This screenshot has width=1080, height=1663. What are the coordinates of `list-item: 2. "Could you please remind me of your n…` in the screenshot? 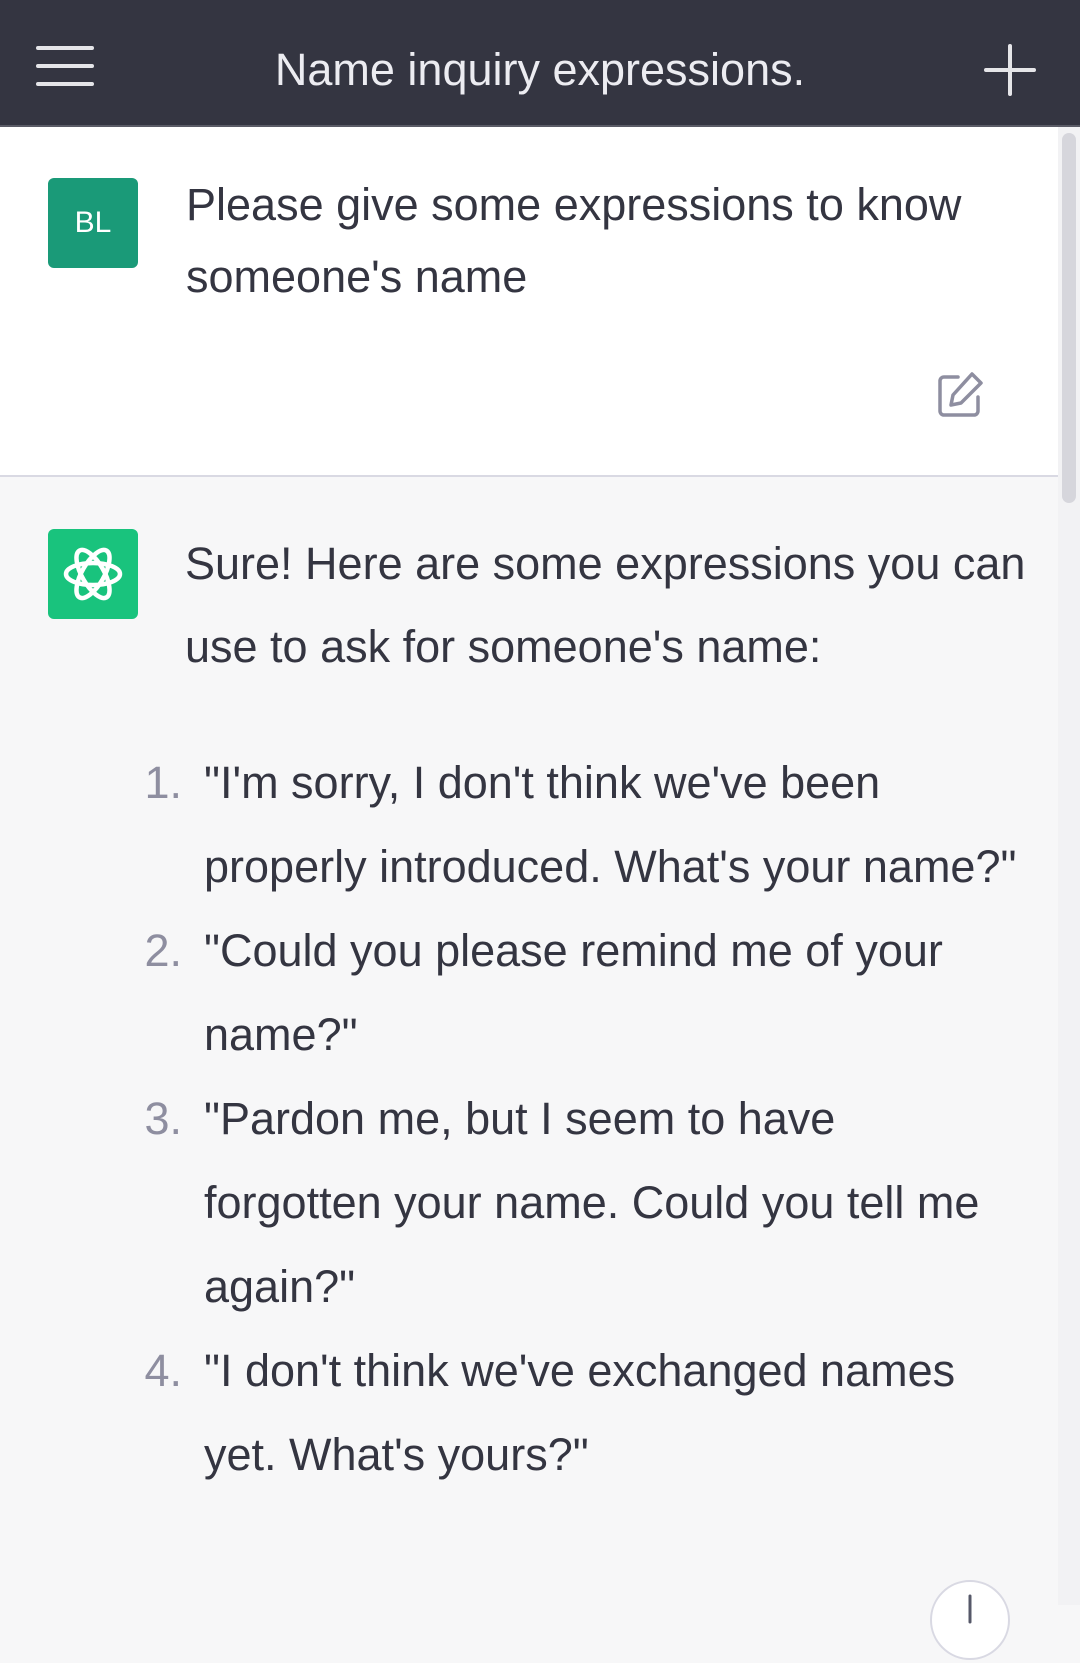 It's located at (529, 993).